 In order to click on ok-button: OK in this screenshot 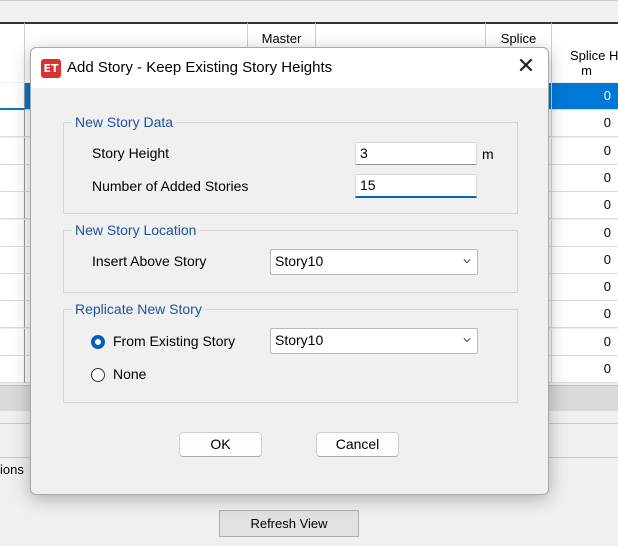, I will do `click(220, 444)`.